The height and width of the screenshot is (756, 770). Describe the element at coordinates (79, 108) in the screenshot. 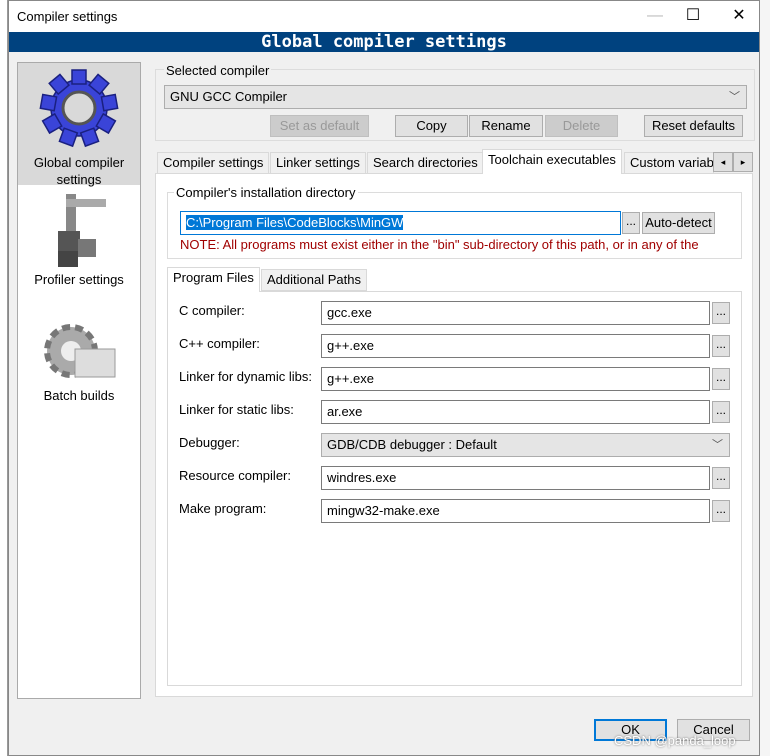

I see `gear-icon` at that location.